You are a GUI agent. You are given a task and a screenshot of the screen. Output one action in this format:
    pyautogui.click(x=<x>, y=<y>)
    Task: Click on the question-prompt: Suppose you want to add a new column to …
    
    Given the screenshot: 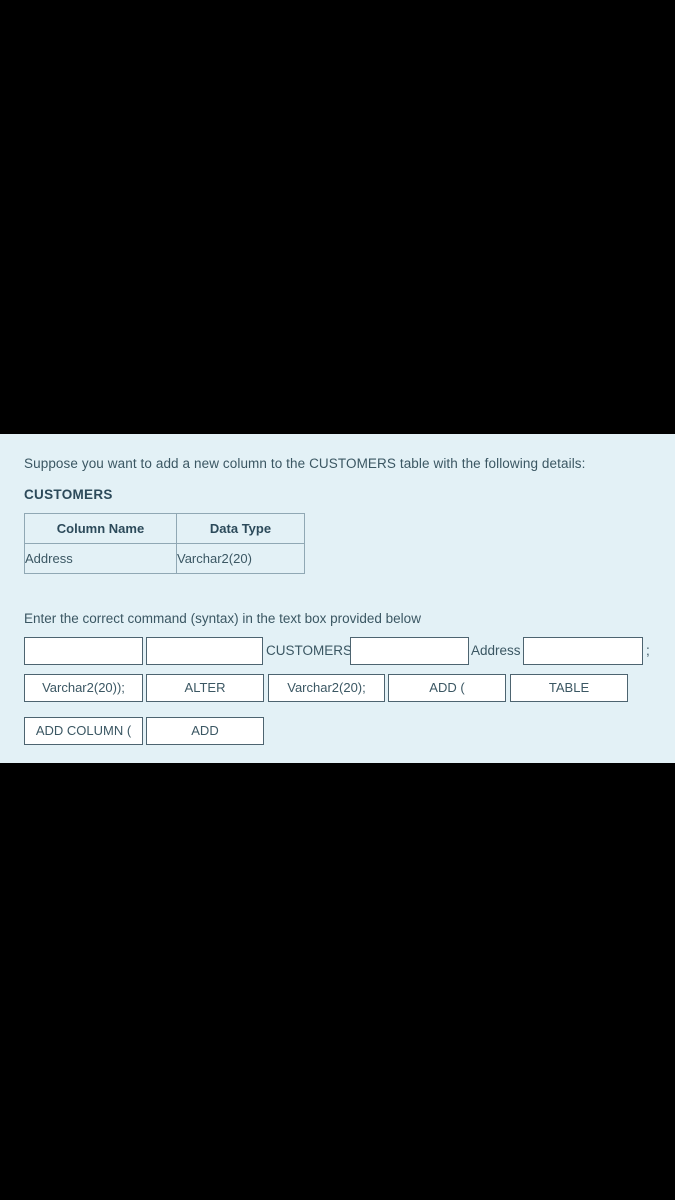 What is the action you would take?
    pyautogui.click(x=305, y=463)
    